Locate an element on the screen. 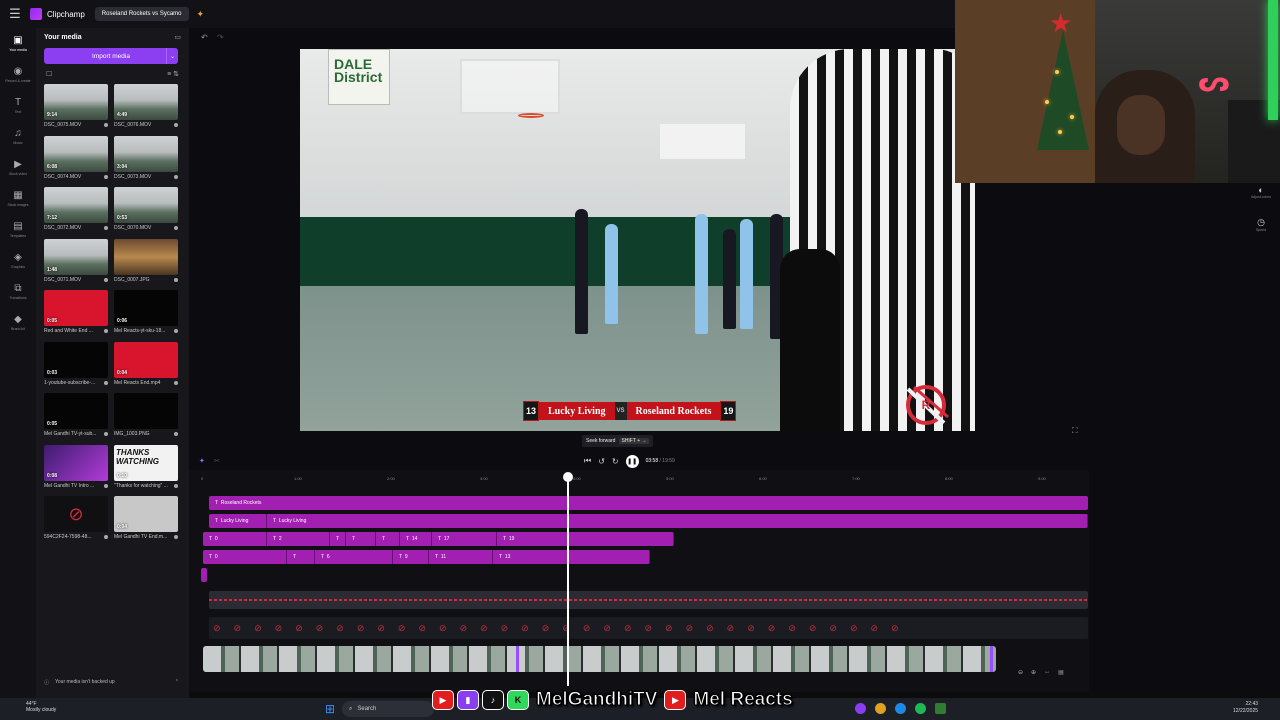  score-b-track: T 0 T T 6 T 9 T 11 T 13 is located at coordinates (426, 557).